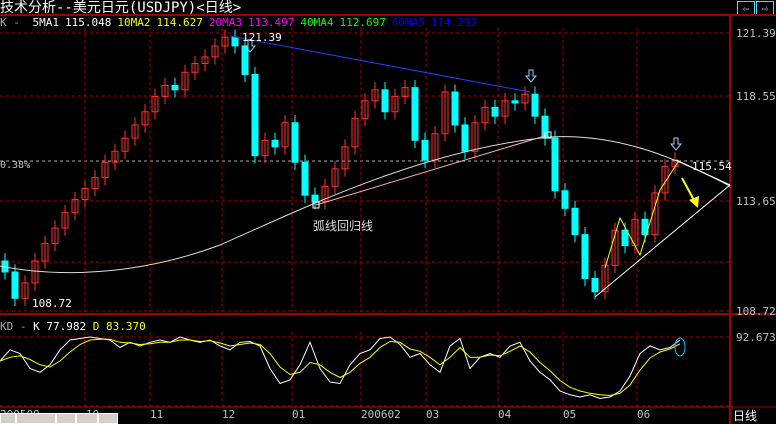 This screenshot has width=776, height=424. What do you see at coordinates (343, 226) in the screenshot?
I see `curve-label: 弧线回归线` at bounding box center [343, 226].